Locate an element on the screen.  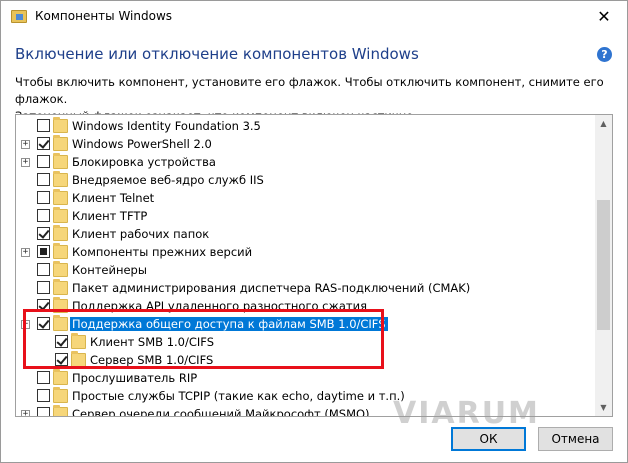
tree-item: Внедряемое веб-ядро служб IIS is located at coordinates (306, 180).